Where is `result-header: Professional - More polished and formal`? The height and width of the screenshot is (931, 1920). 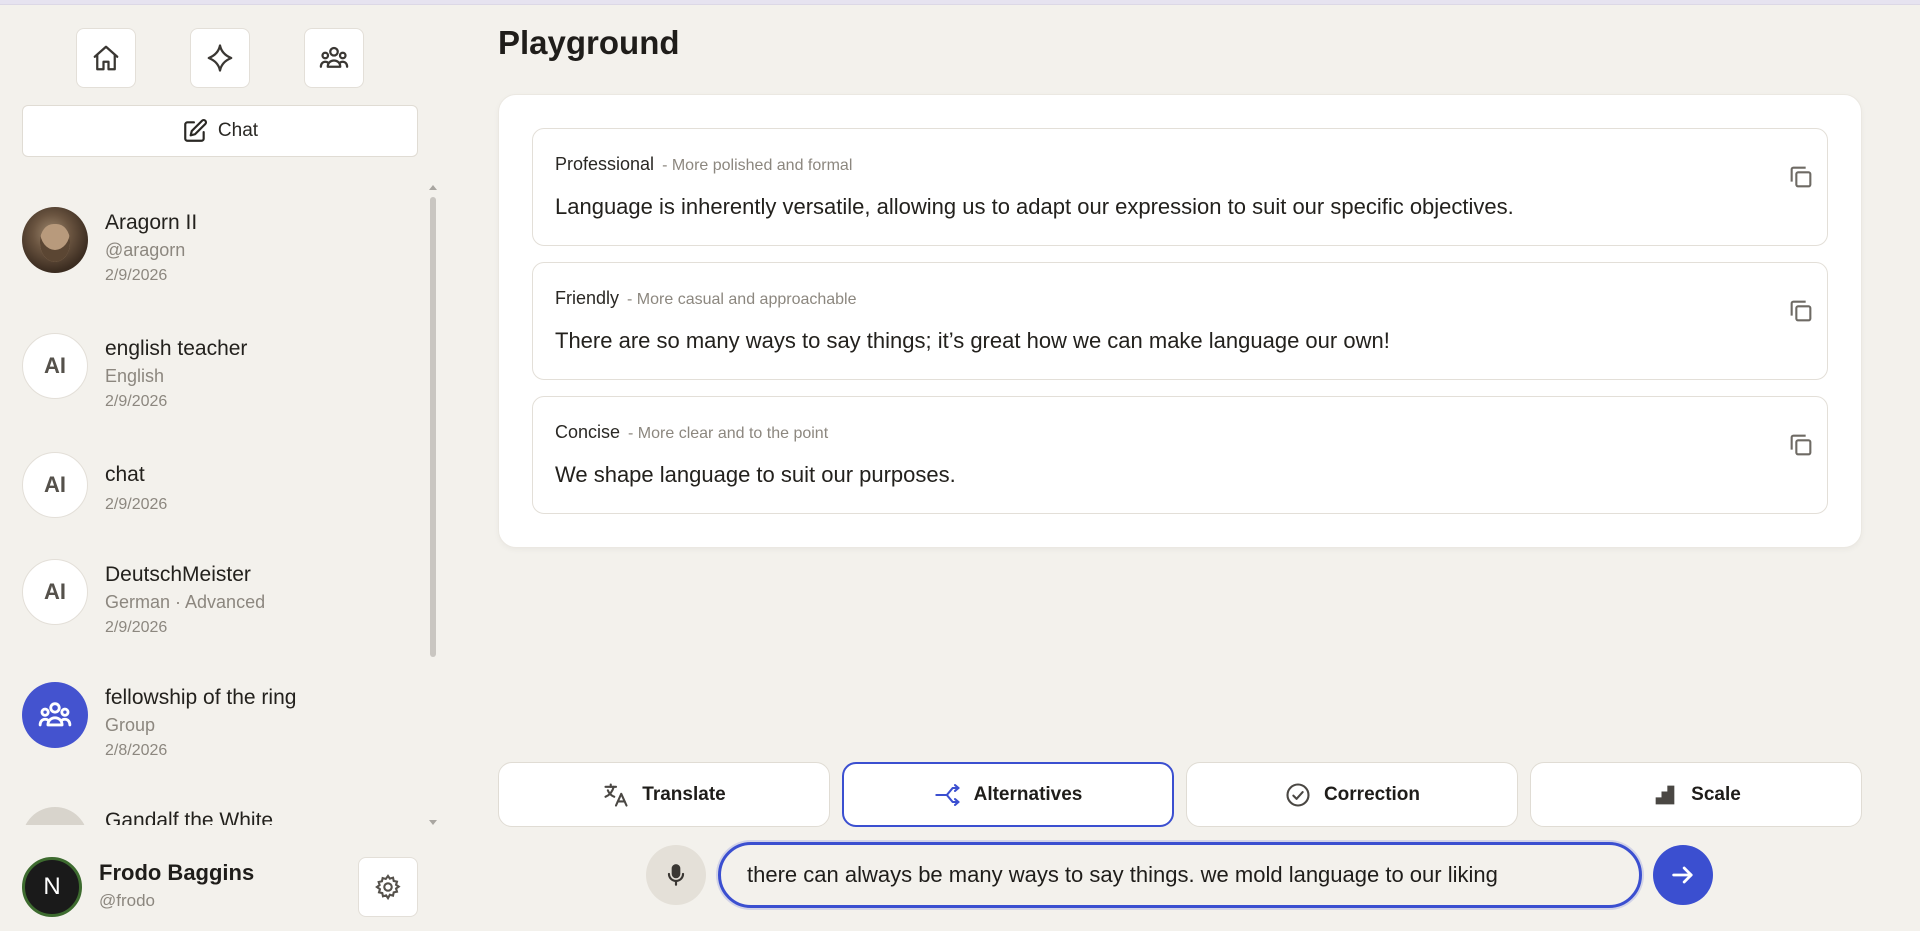
result-header: Professional - More polished and formal is located at coordinates (703, 164).